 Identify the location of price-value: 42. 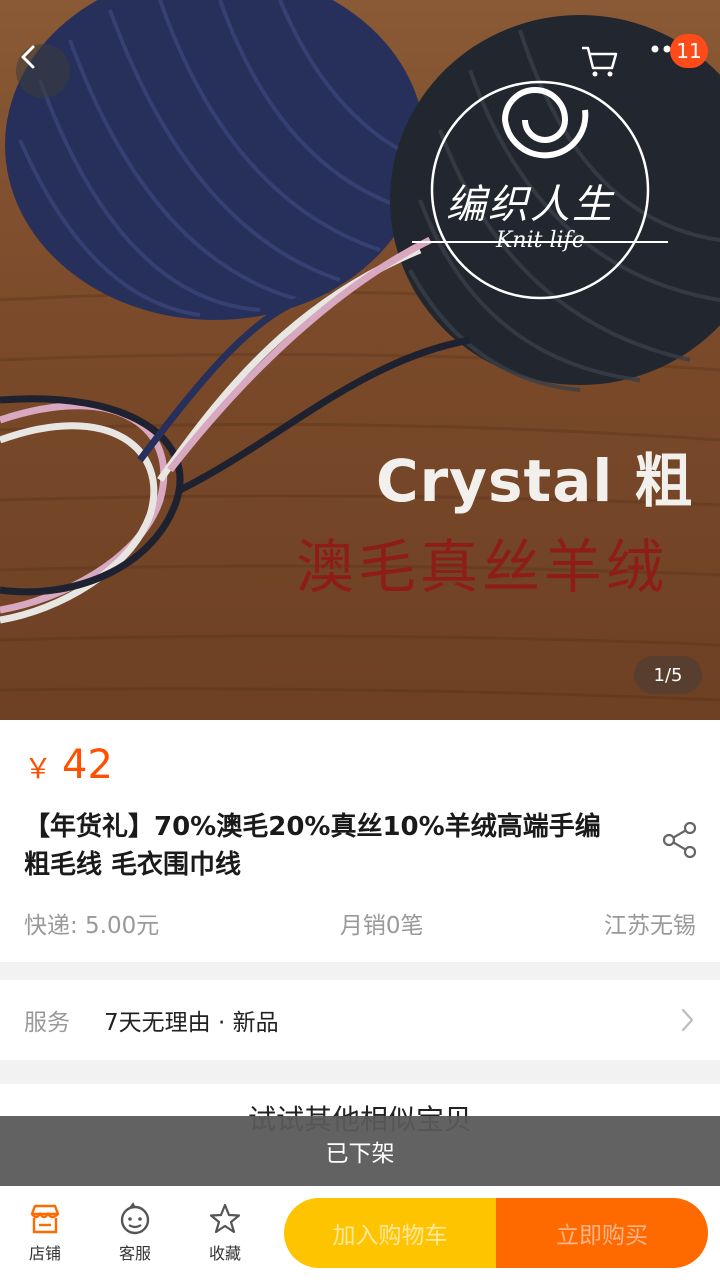
(87, 765).